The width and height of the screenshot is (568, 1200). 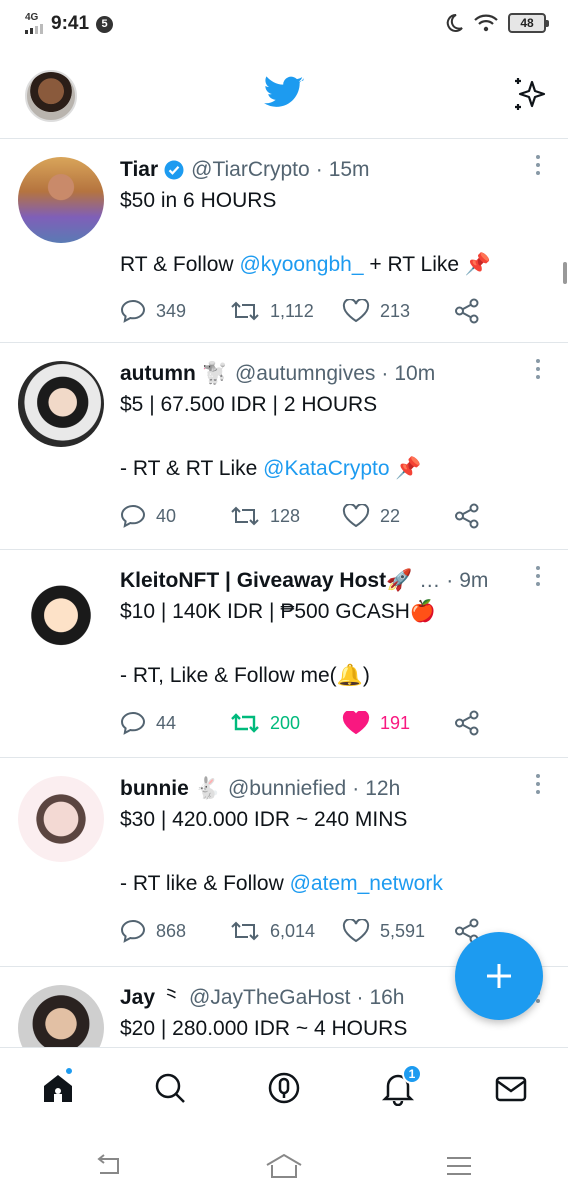 I want to click on tweet-text-line: $10 | 140K IDR | ₱500 GCASH🍎, so click(x=278, y=611).